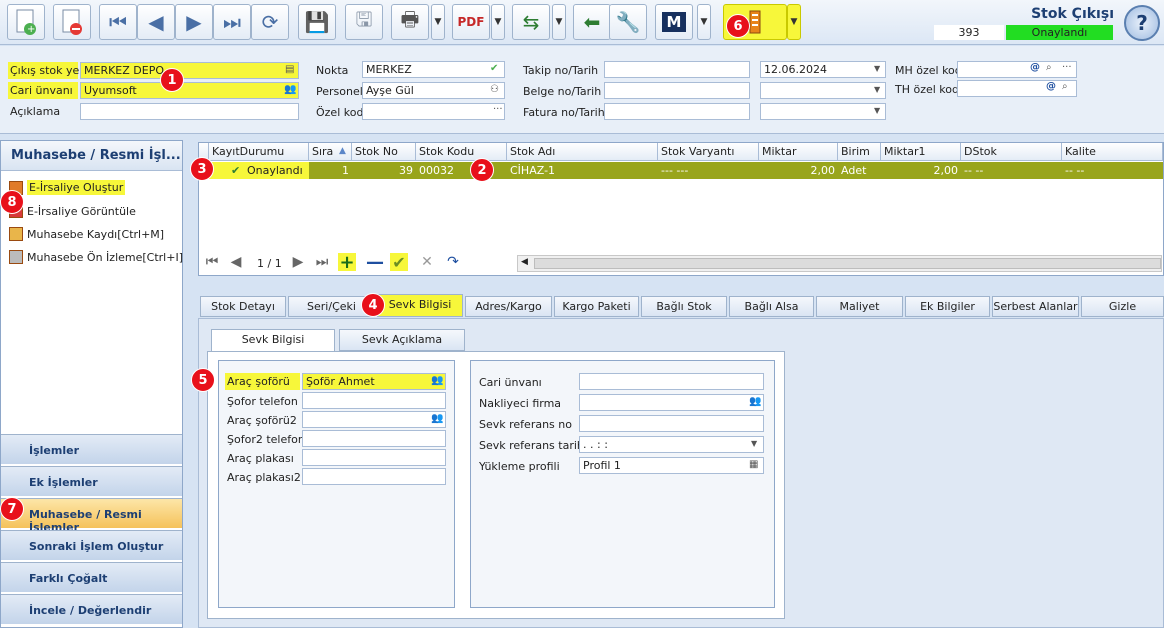 The image size is (1164, 628). Describe the element at coordinates (671, 381) in the screenshot. I see `sevk-cari-unvani-field` at that location.